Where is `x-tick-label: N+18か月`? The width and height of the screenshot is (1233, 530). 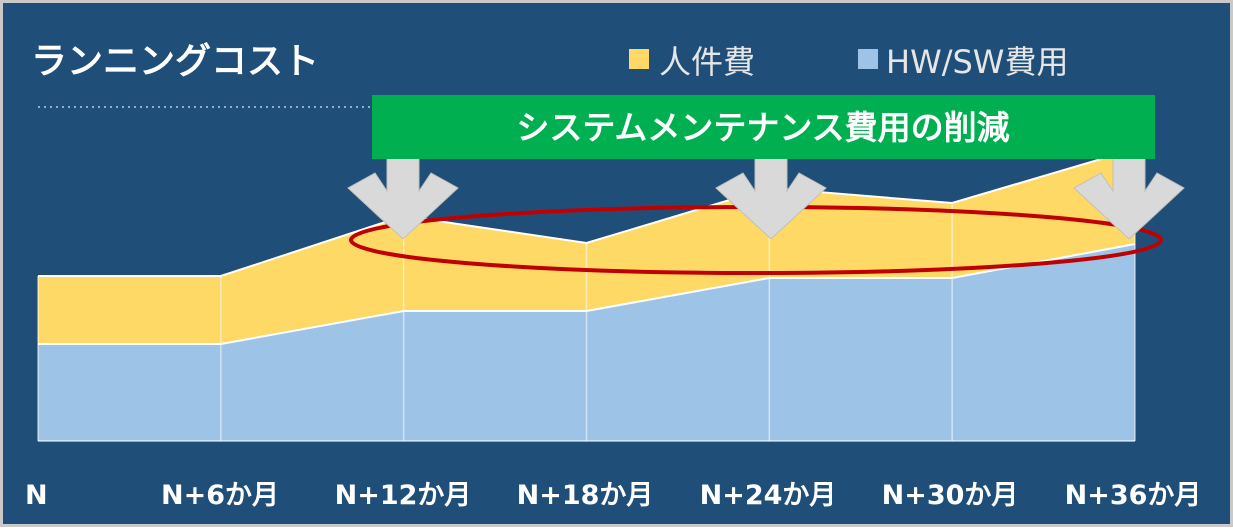
x-tick-label: N+18か月 is located at coordinates (585, 495).